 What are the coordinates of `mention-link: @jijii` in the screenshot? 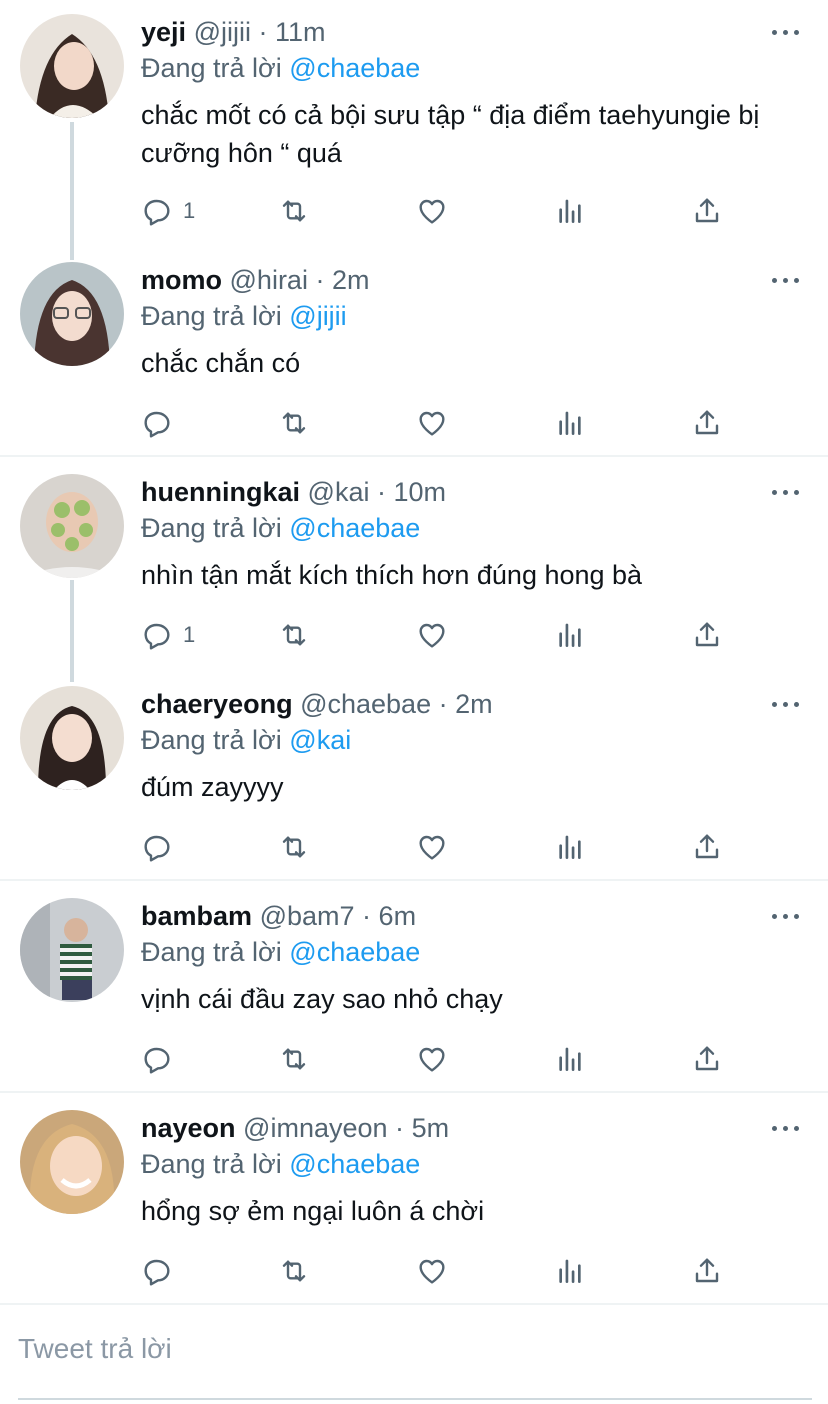 It's located at (317, 316).